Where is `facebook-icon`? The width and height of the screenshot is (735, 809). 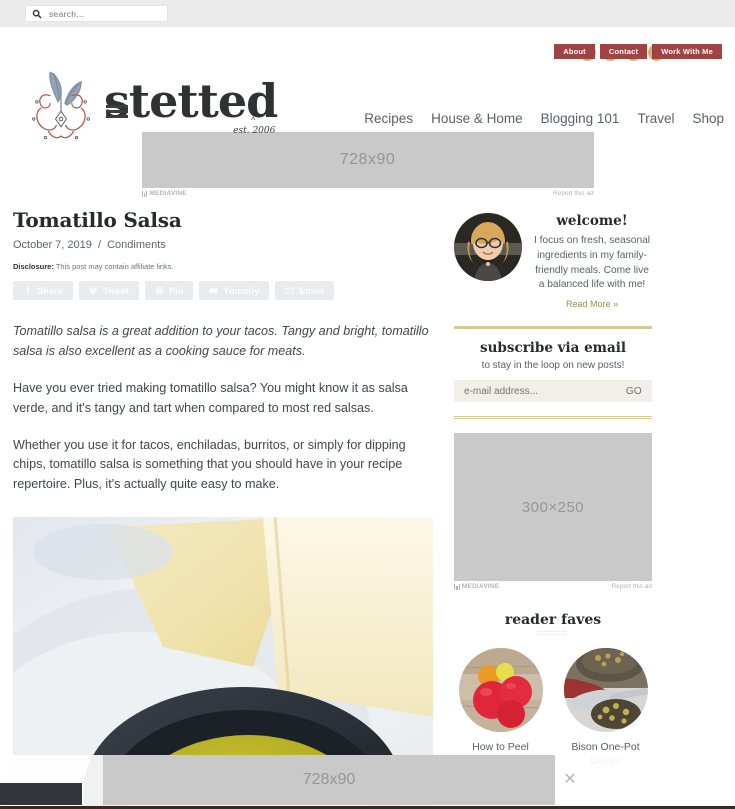
facebook-icon is located at coordinates (28, 290).